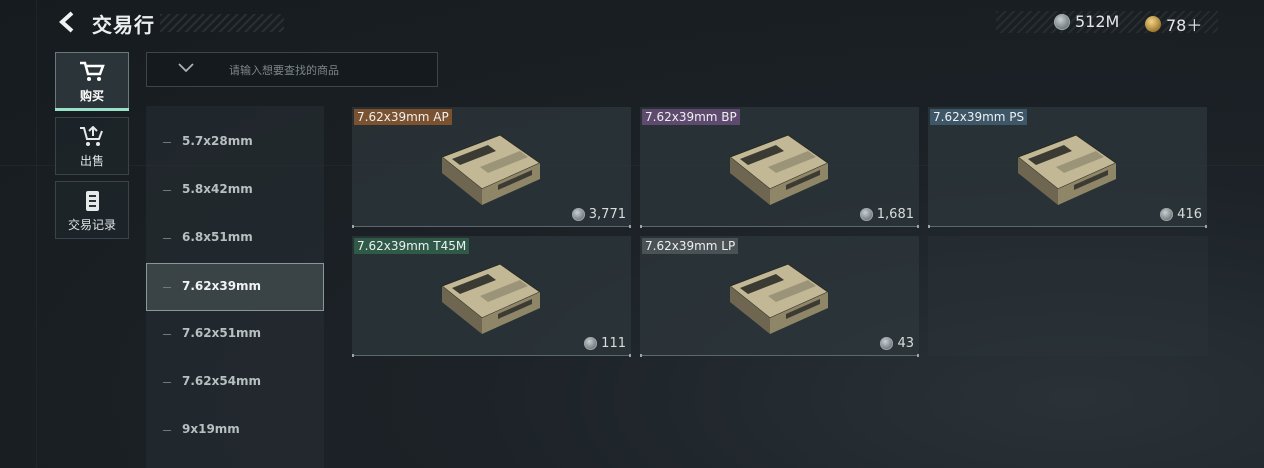 This screenshot has height=468, width=1264. I want to click on item-price: 3,771, so click(598, 214).